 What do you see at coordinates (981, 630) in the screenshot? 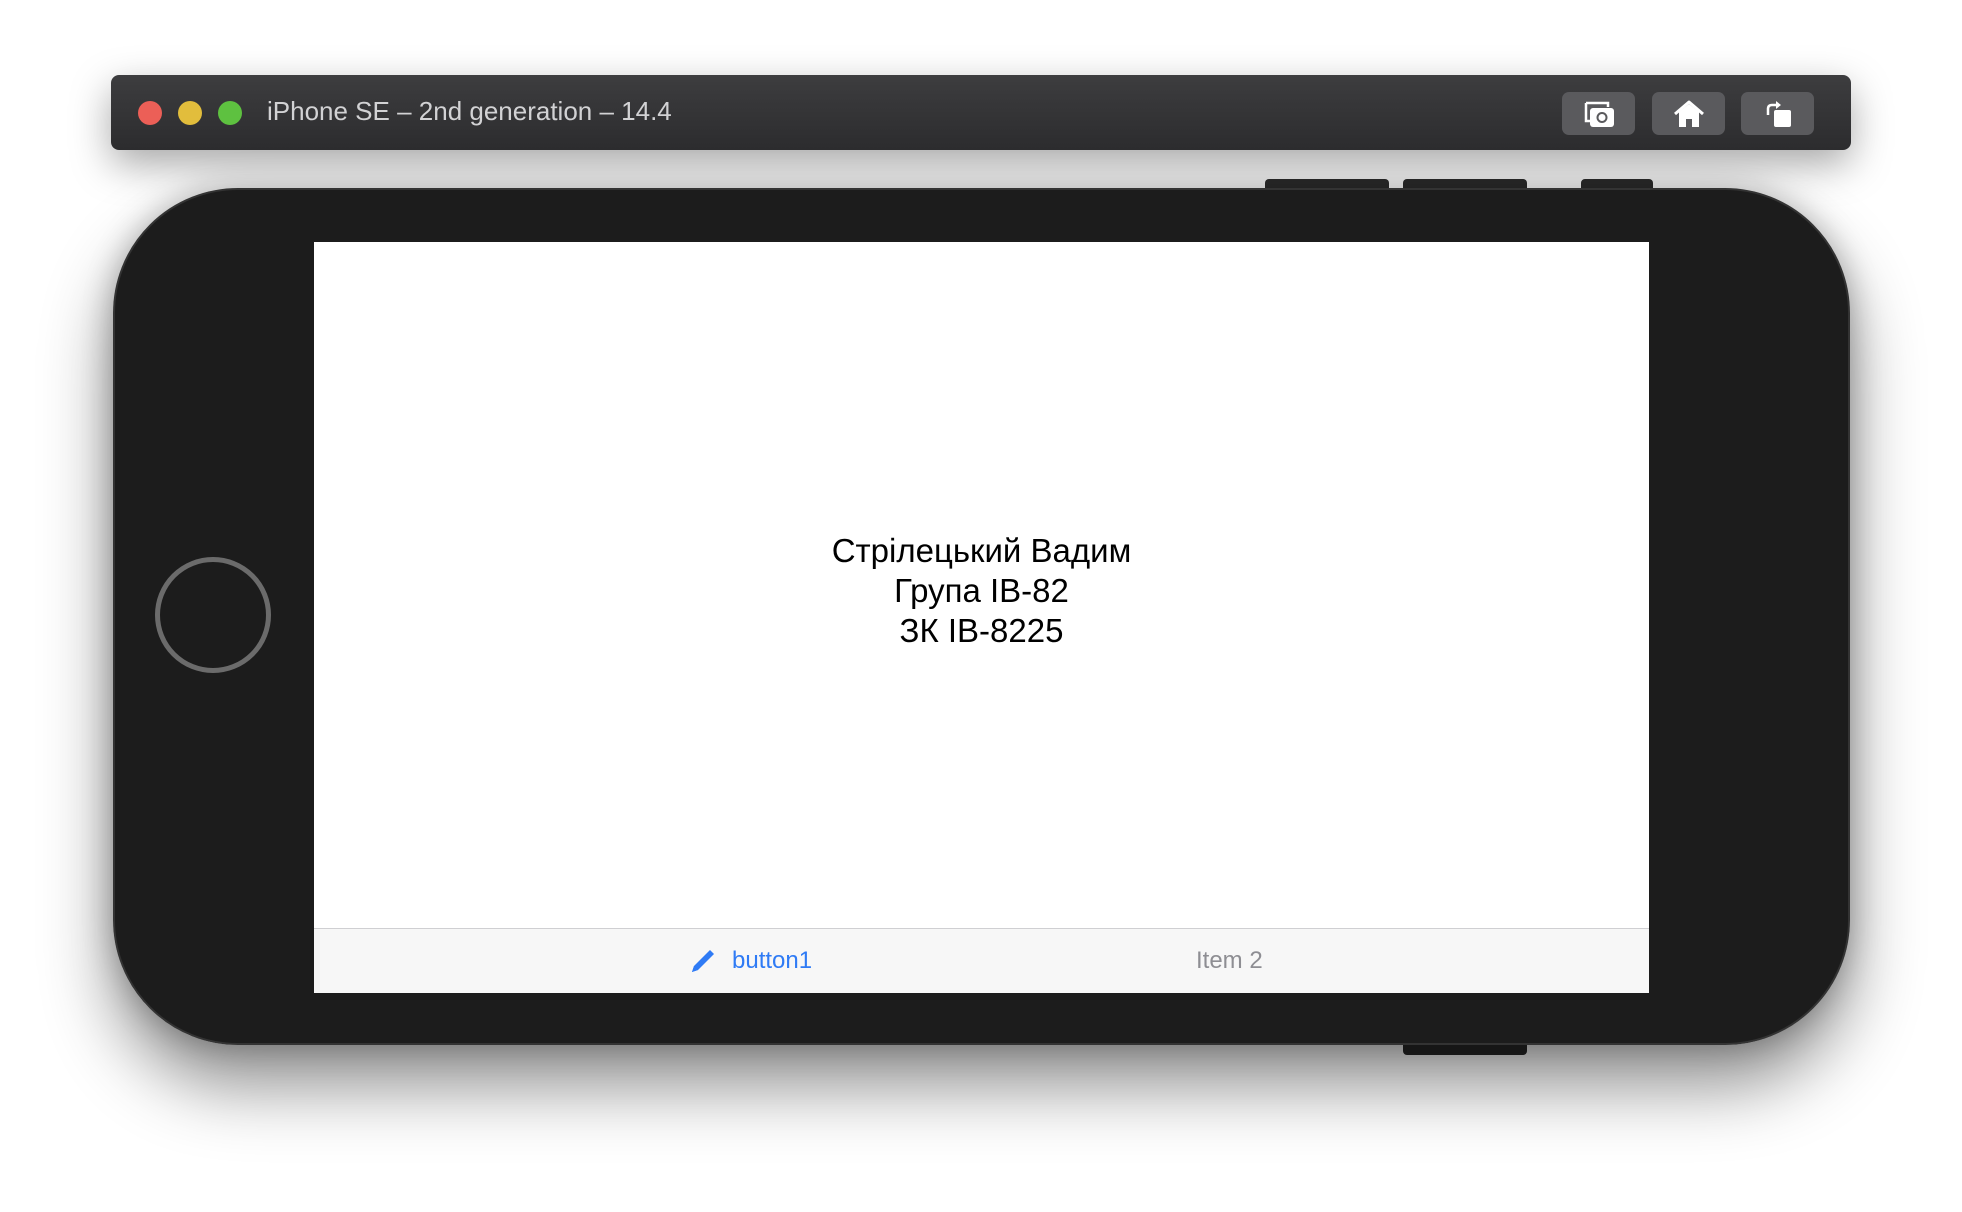
I see `student-id: ЗК ІВ-8225` at bounding box center [981, 630].